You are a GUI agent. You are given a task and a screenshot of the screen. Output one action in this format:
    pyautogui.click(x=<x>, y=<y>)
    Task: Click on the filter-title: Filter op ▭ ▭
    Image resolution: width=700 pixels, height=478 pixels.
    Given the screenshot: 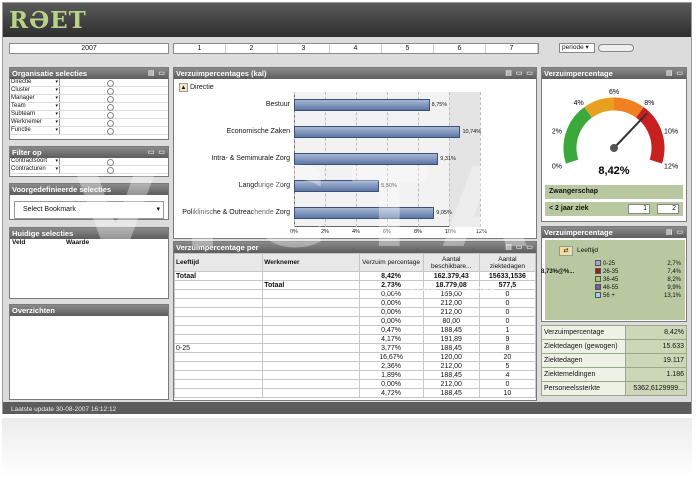 What is the action you would take?
    pyautogui.click(x=89, y=152)
    